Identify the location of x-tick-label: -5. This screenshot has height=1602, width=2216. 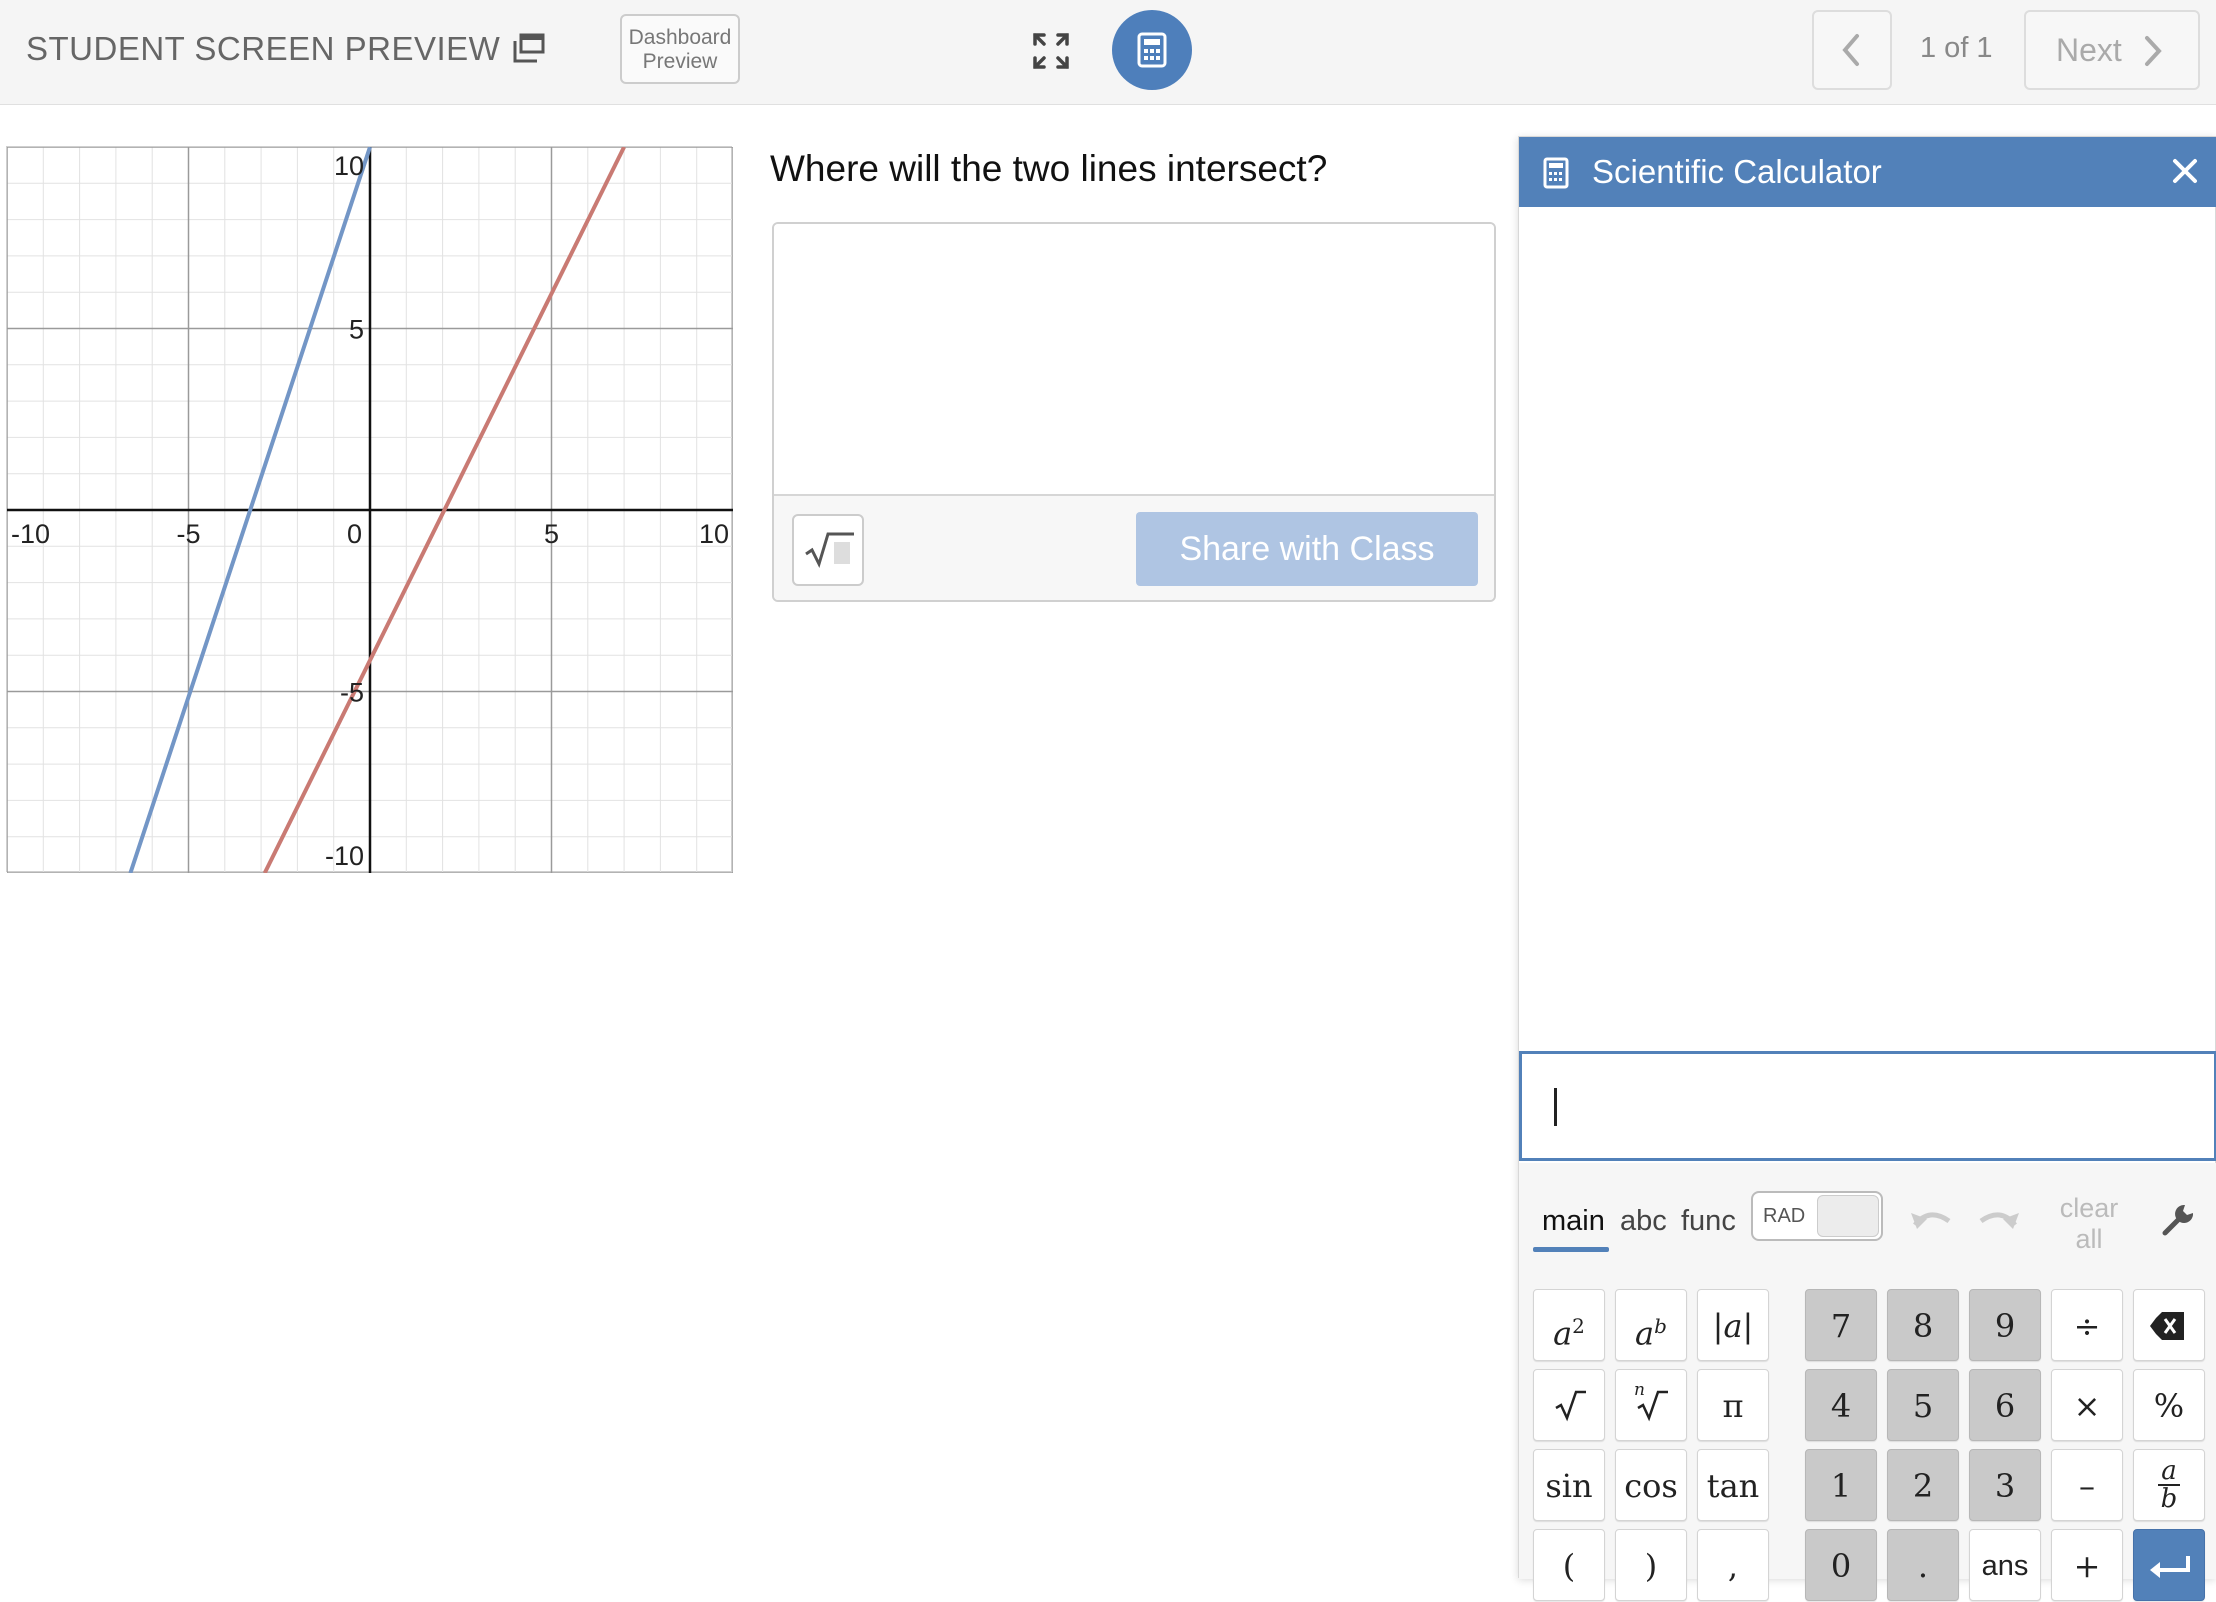
(188, 534).